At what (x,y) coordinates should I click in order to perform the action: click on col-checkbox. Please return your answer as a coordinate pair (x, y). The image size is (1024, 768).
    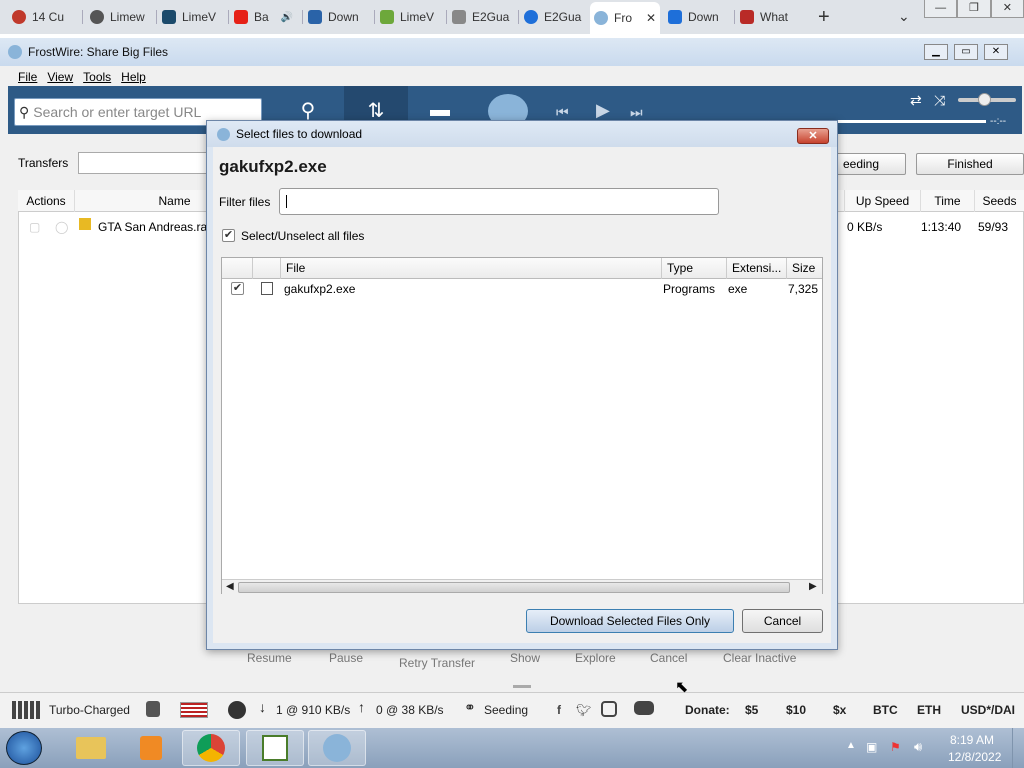
    Looking at the image, I should click on (237, 268).